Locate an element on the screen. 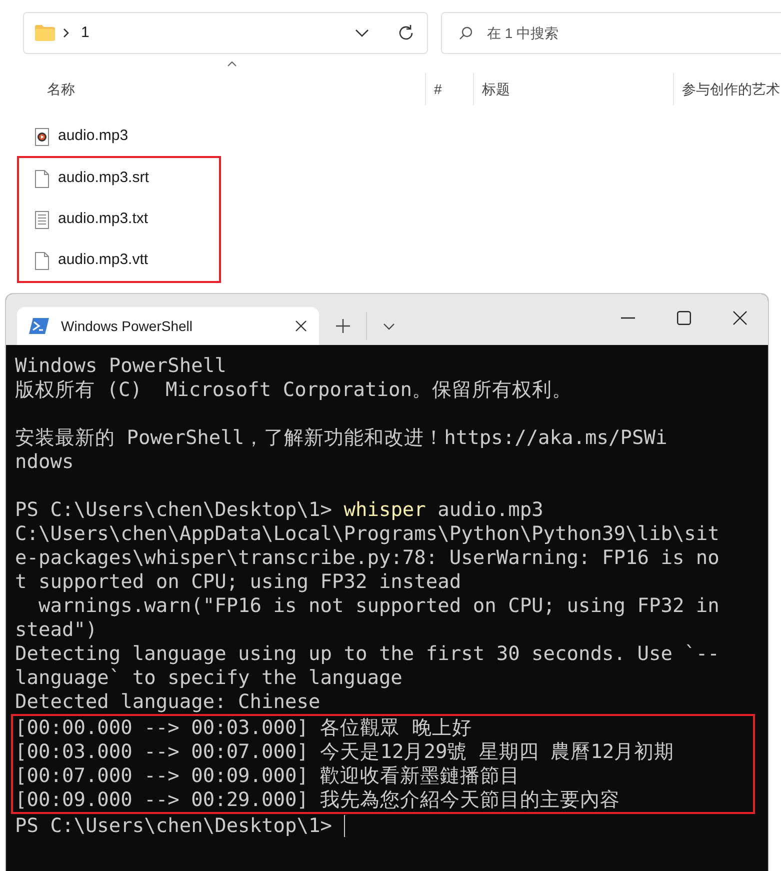  output-line: Detected language: Chinese is located at coordinates (167, 702).